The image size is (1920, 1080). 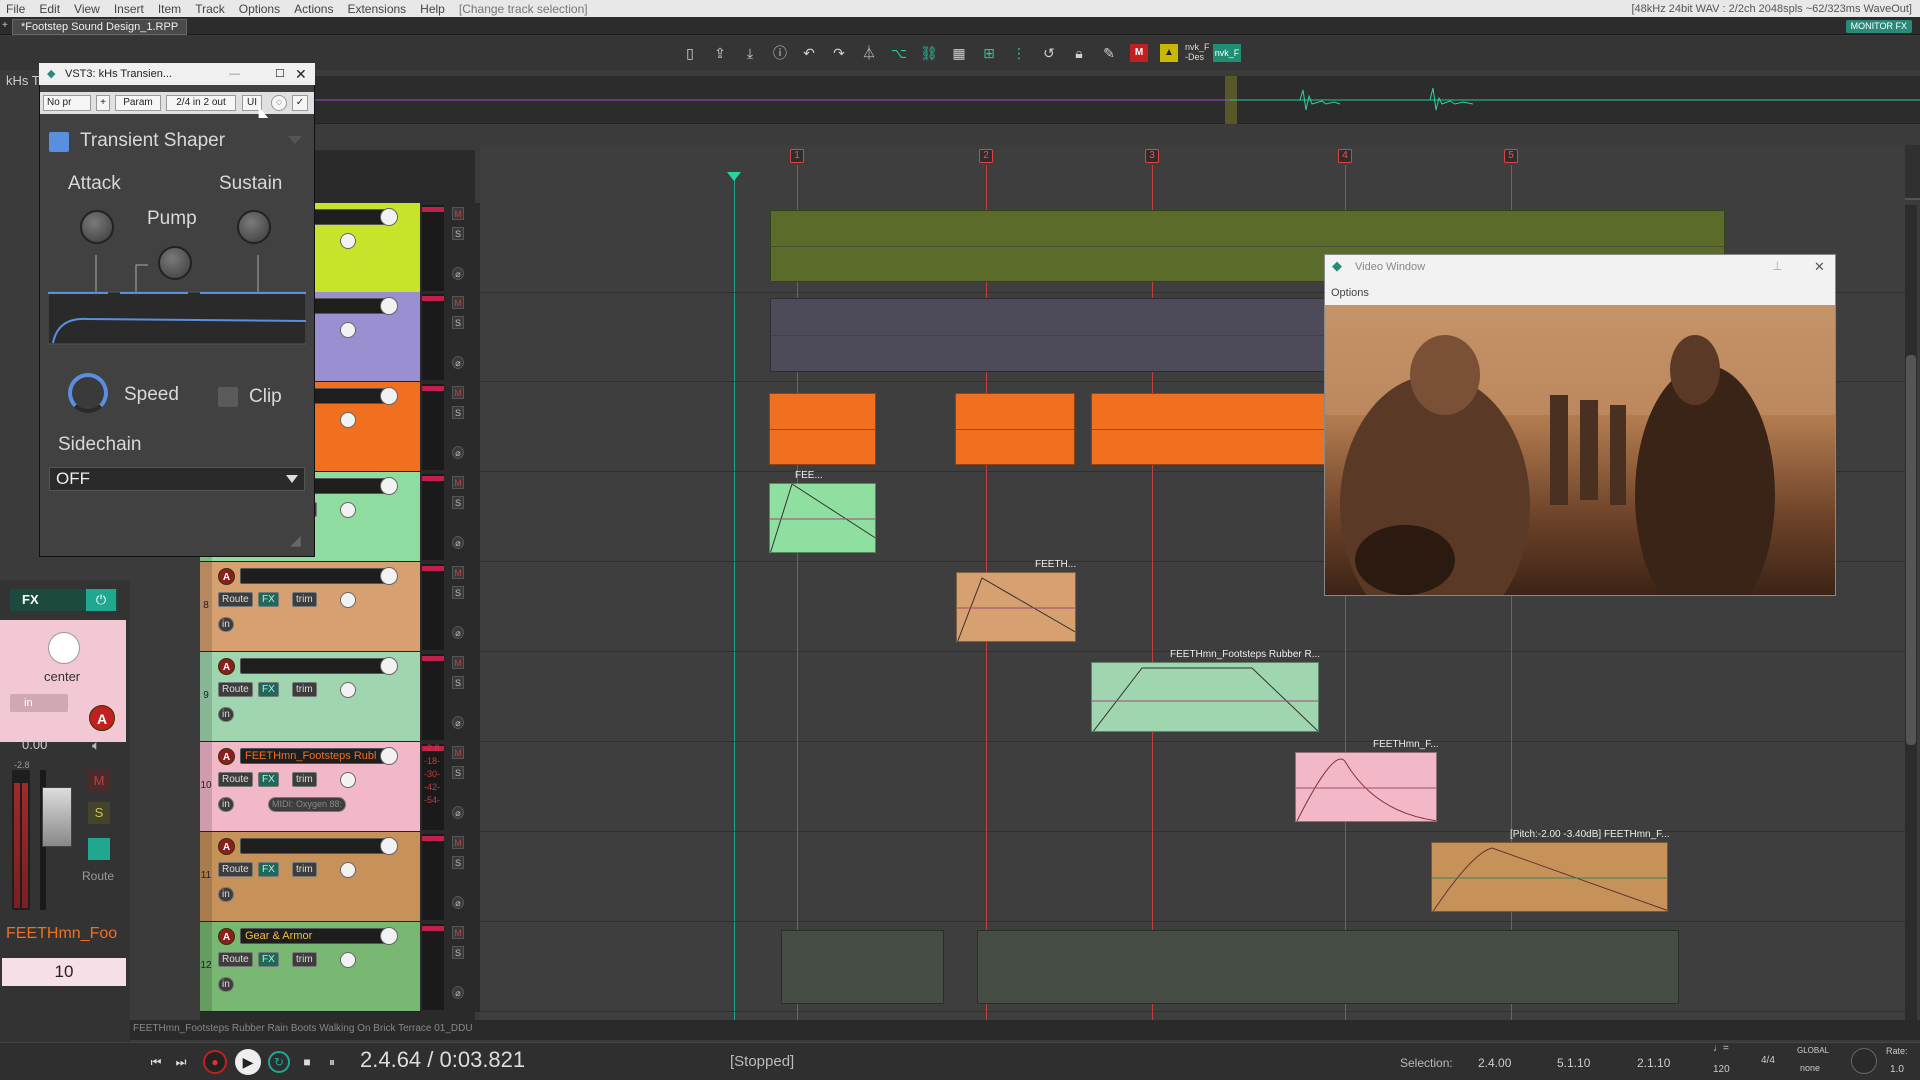 I want to click on selection-length: 2.1.10, so click(x=1653, y=1063).